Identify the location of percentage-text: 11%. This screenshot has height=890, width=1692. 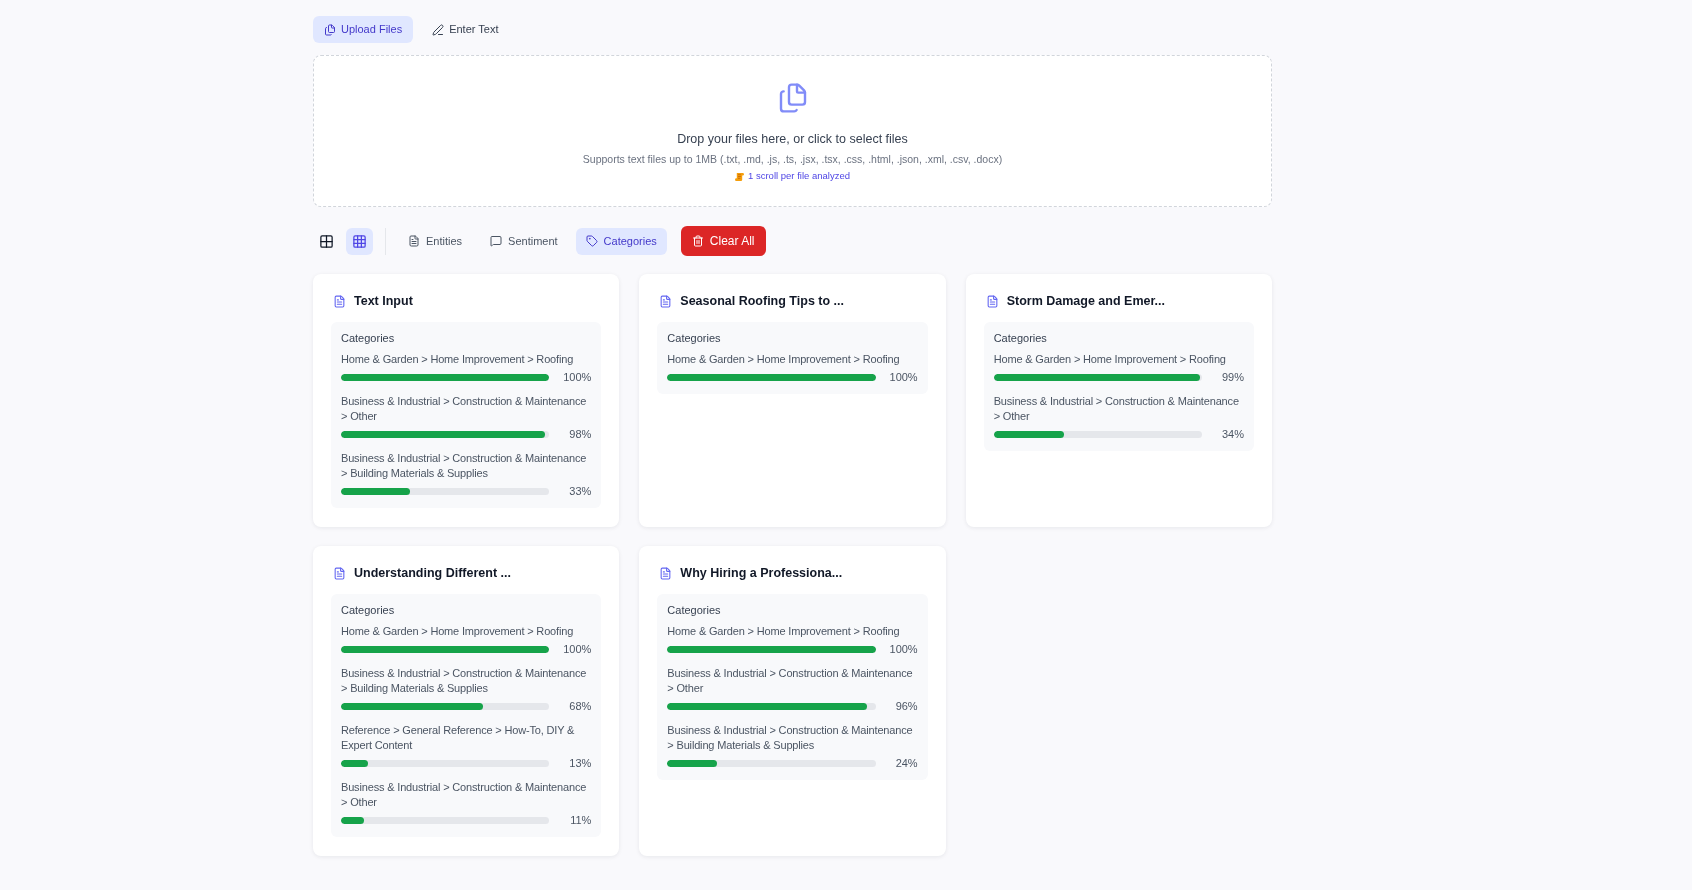
(580, 820).